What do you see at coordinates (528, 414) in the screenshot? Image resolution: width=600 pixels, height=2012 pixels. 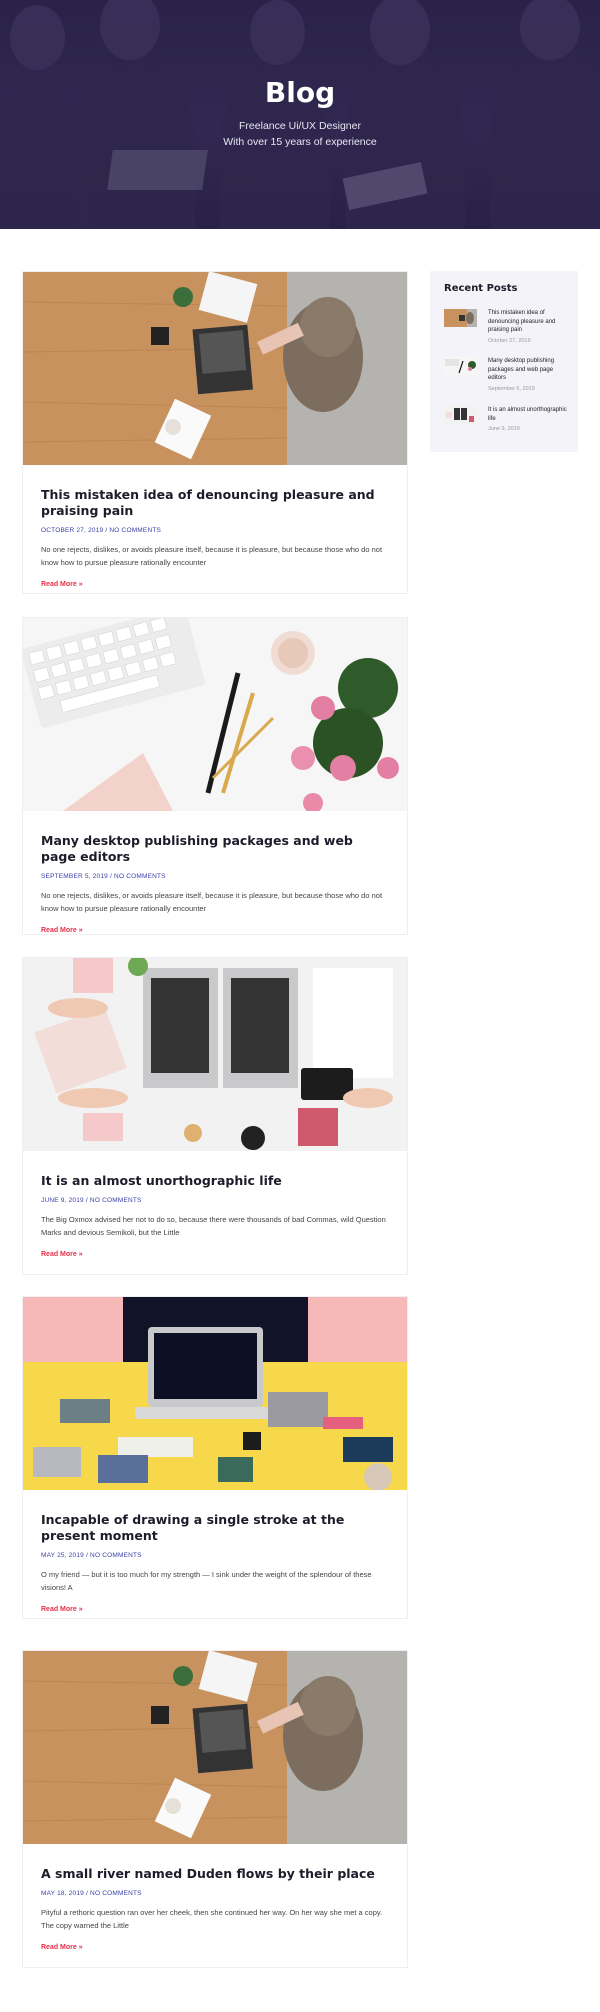 I see `recent-post-title: It is an almost unorthographic life` at bounding box center [528, 414].